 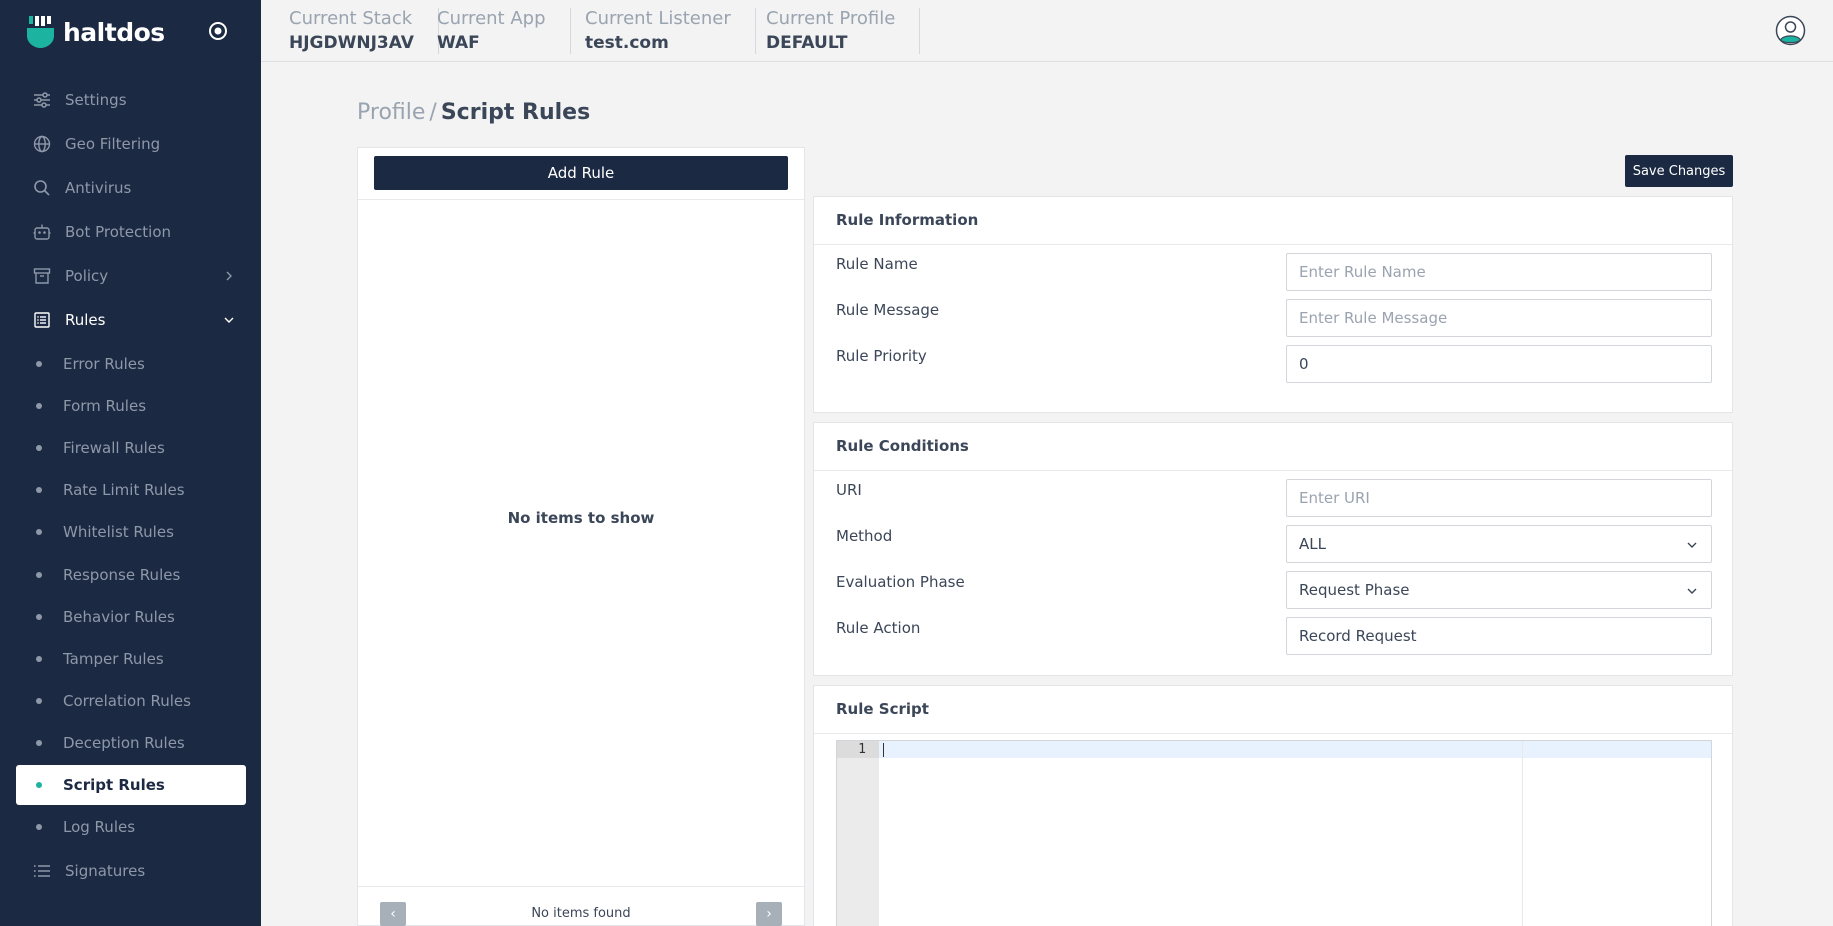 I want to click on sidebar-subitem-label: Firewall Rules, so click(x=114, y=448).